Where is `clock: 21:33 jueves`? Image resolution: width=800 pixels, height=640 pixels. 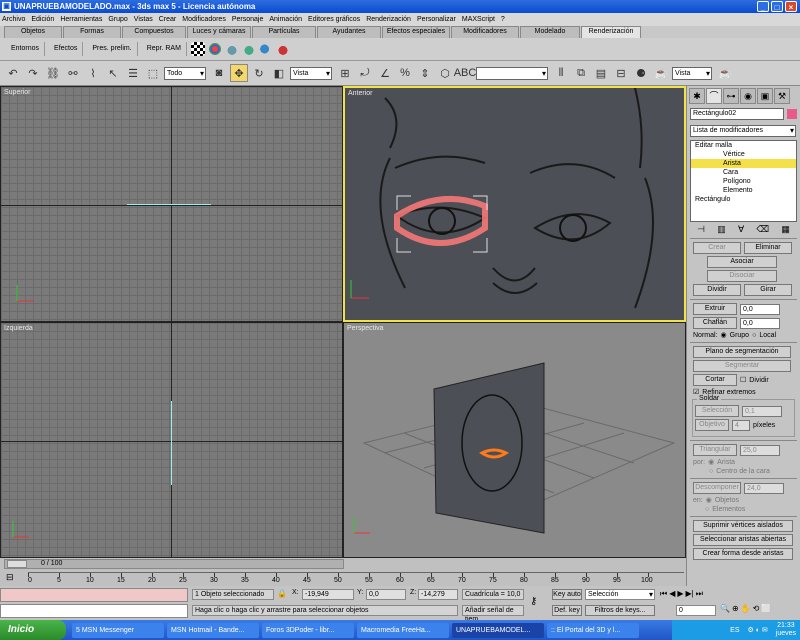
clock: 21:33 jueves is located at coordinates (786, 630).